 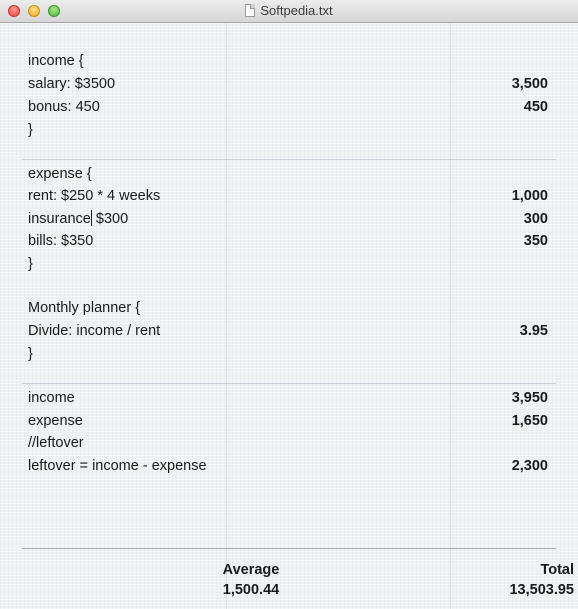 I want to click on editor-line: bonus: 450 450, so click(x=288, y=107).